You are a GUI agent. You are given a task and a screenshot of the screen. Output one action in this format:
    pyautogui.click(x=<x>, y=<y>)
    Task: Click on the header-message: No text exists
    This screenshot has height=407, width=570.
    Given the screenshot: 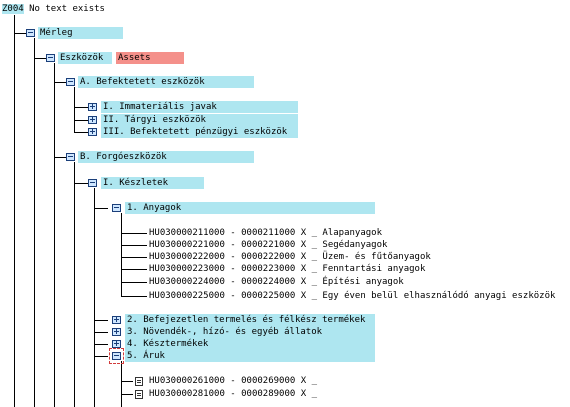 What is the action you would take?
    pyautogui.click(x=67, y=9)
    